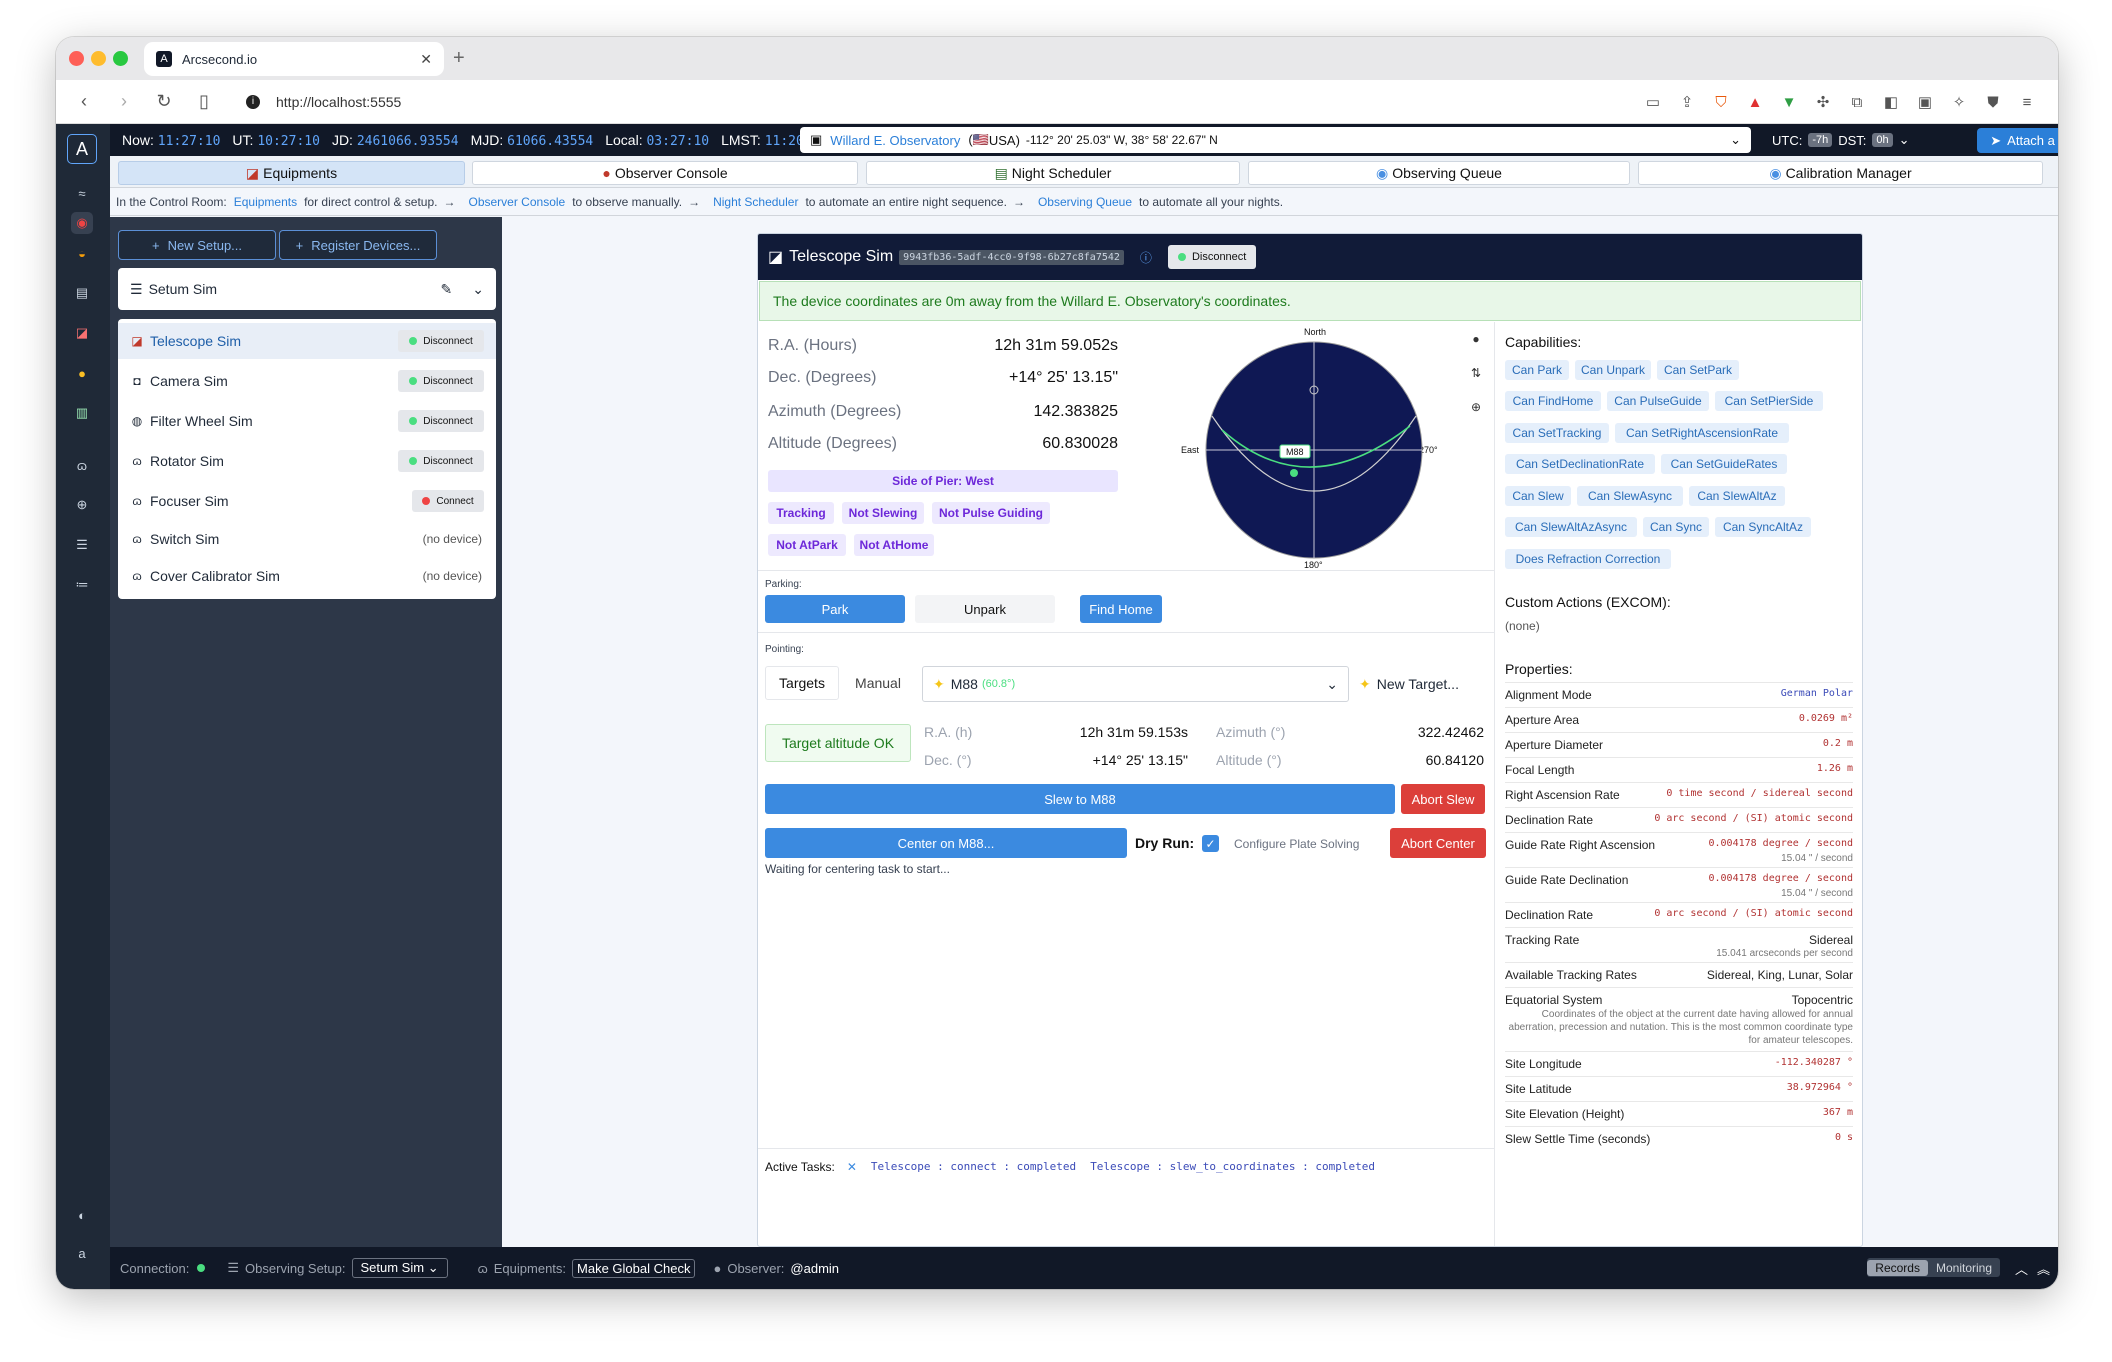 The image size is (2112, 1362). What do you see at coordinates (1679, 694) in the screenshot?
I see `property-row: Alignment Mode German Polar` at bounding box center [1679, 694].